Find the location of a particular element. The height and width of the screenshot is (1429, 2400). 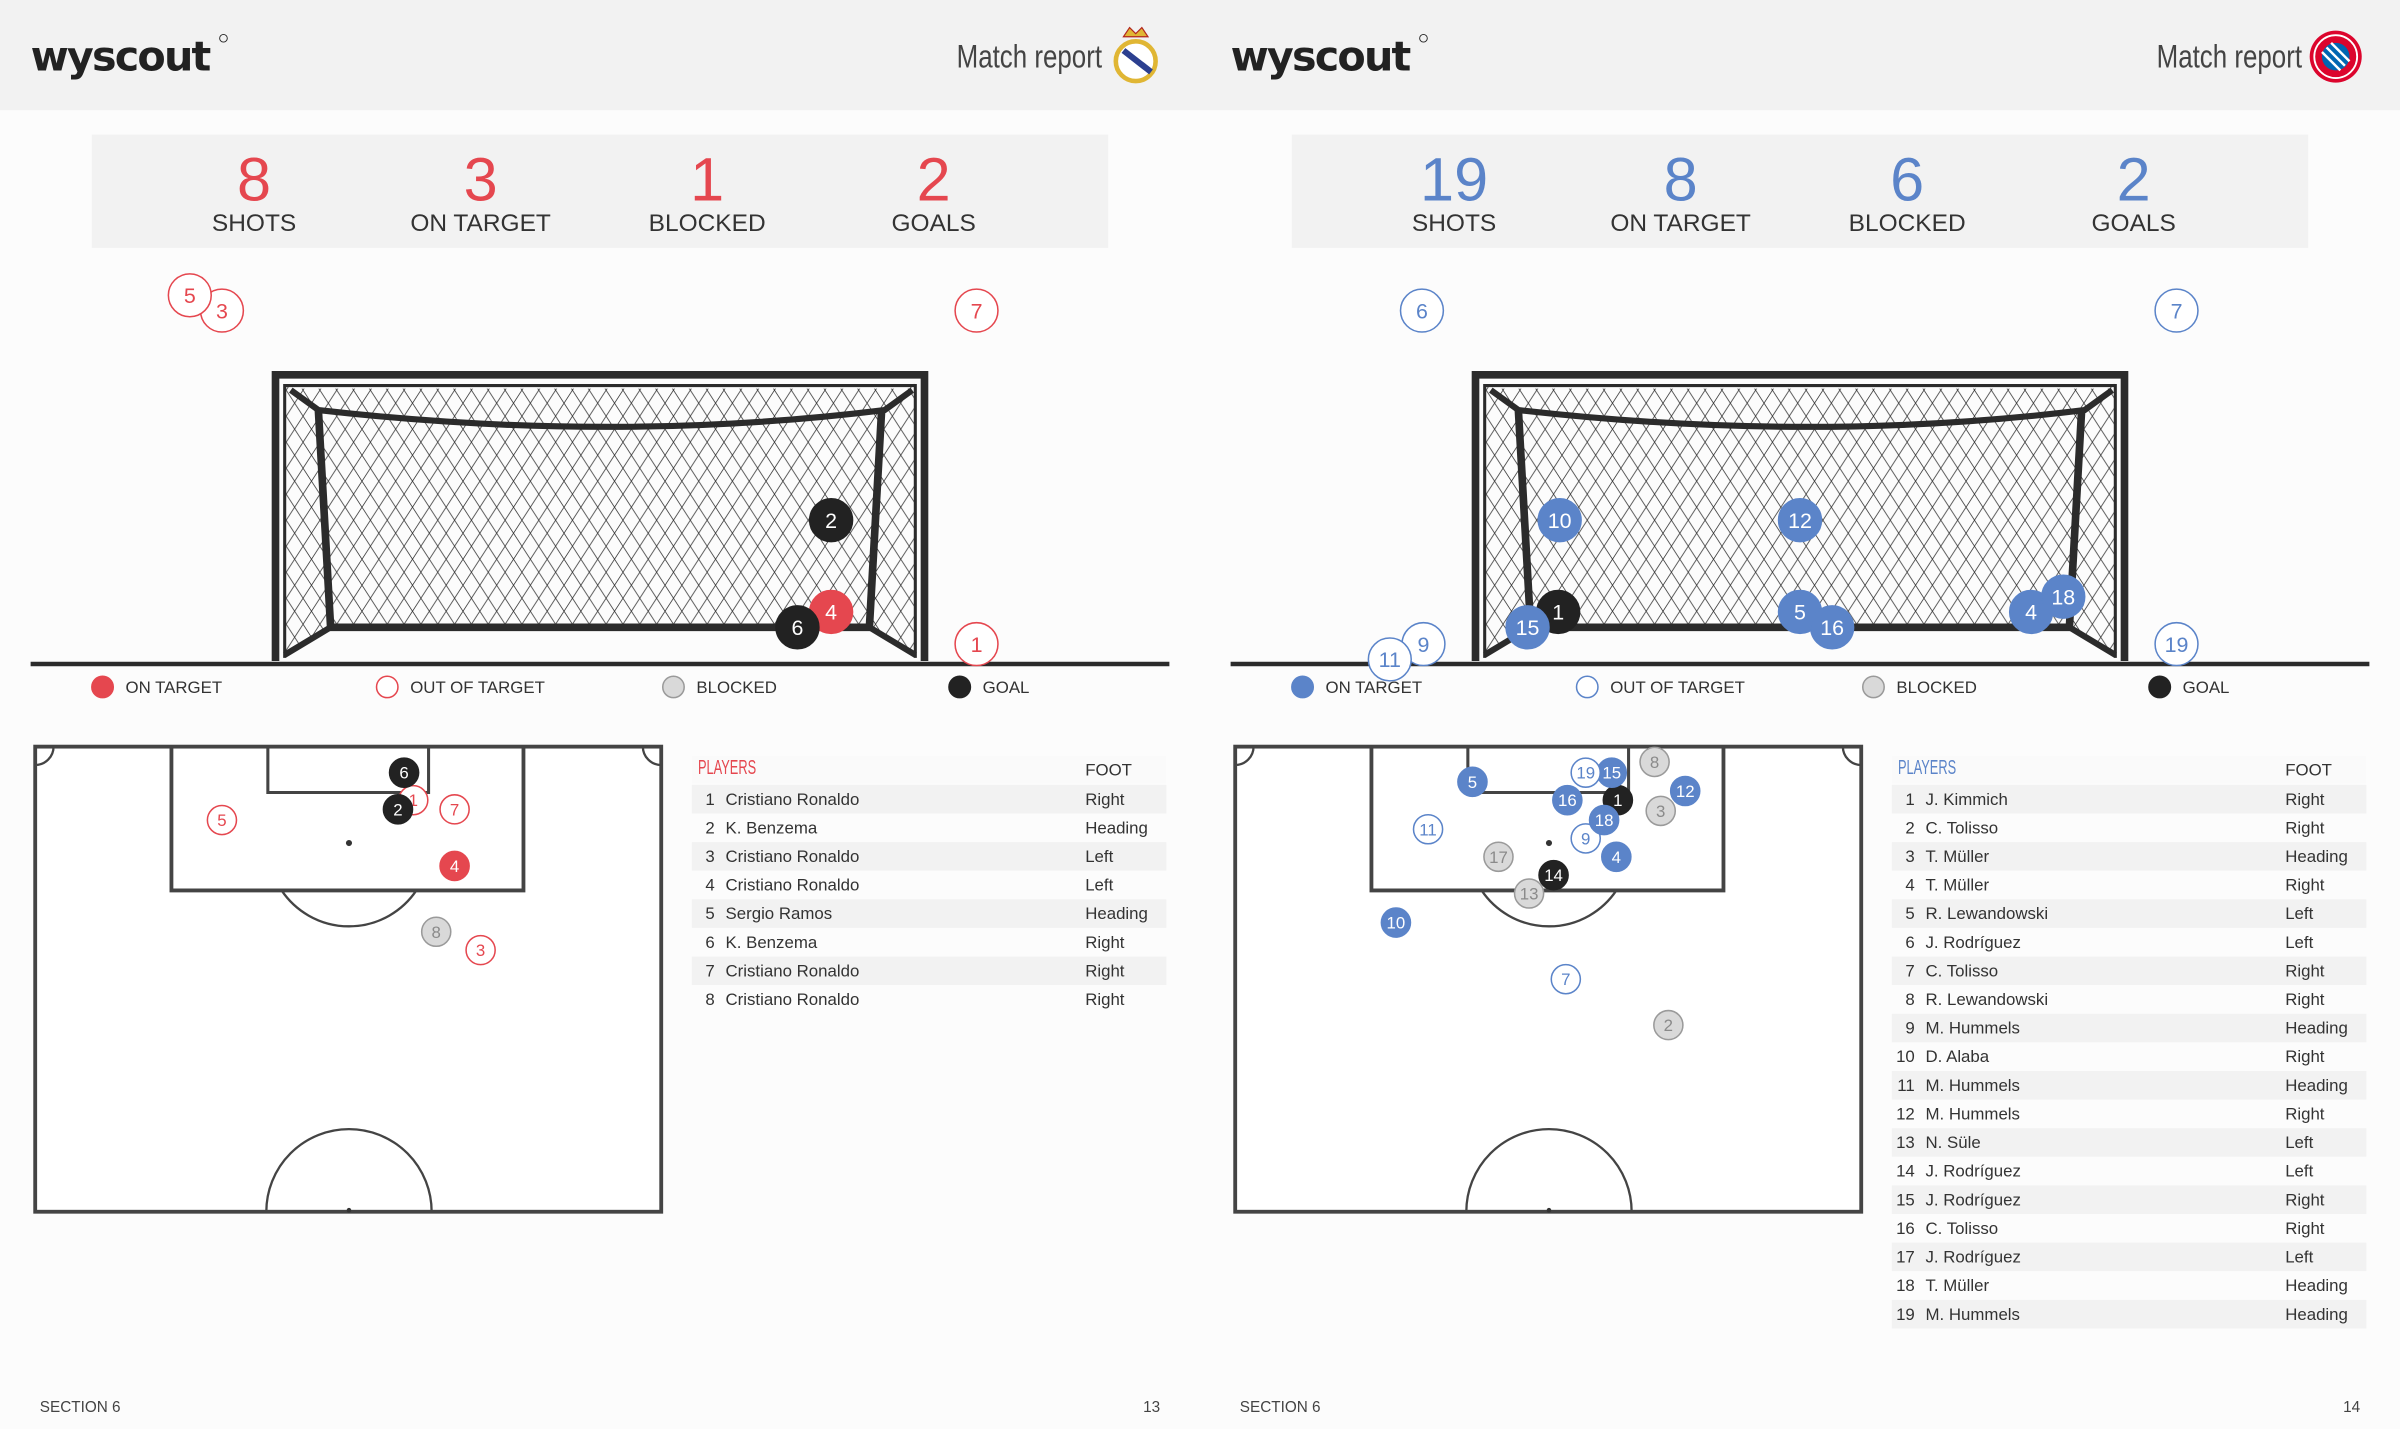

goal-net-back is located at coordinates (601, 519).